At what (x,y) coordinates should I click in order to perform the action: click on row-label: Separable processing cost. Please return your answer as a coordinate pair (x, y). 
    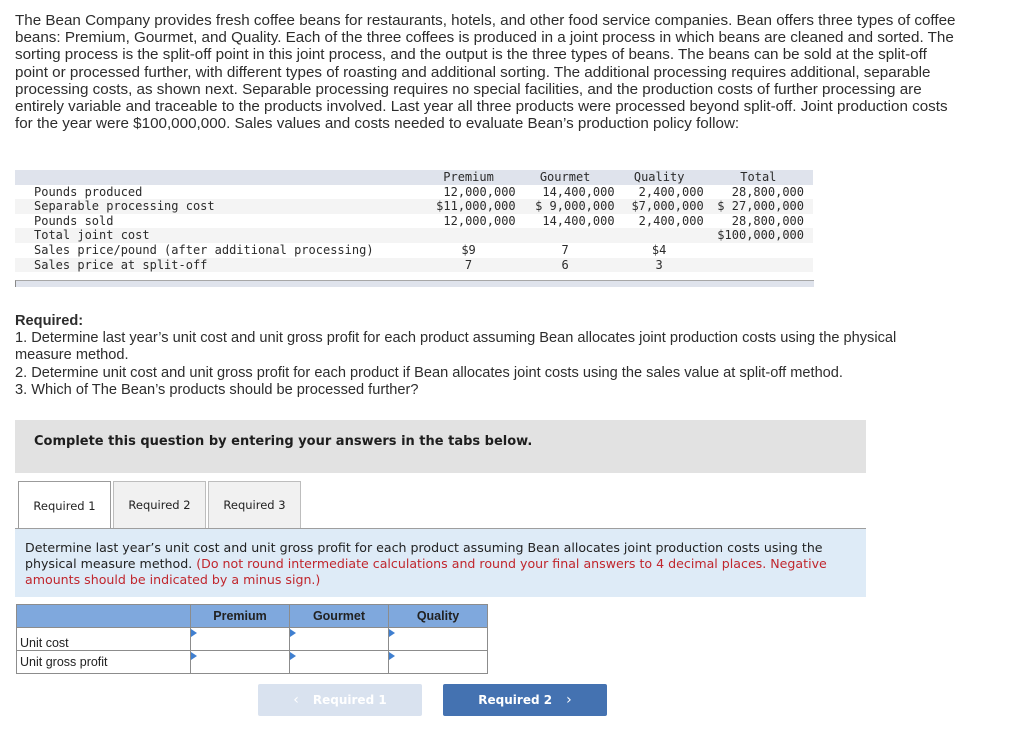
    Looking at the image, I should click on (124, 206).